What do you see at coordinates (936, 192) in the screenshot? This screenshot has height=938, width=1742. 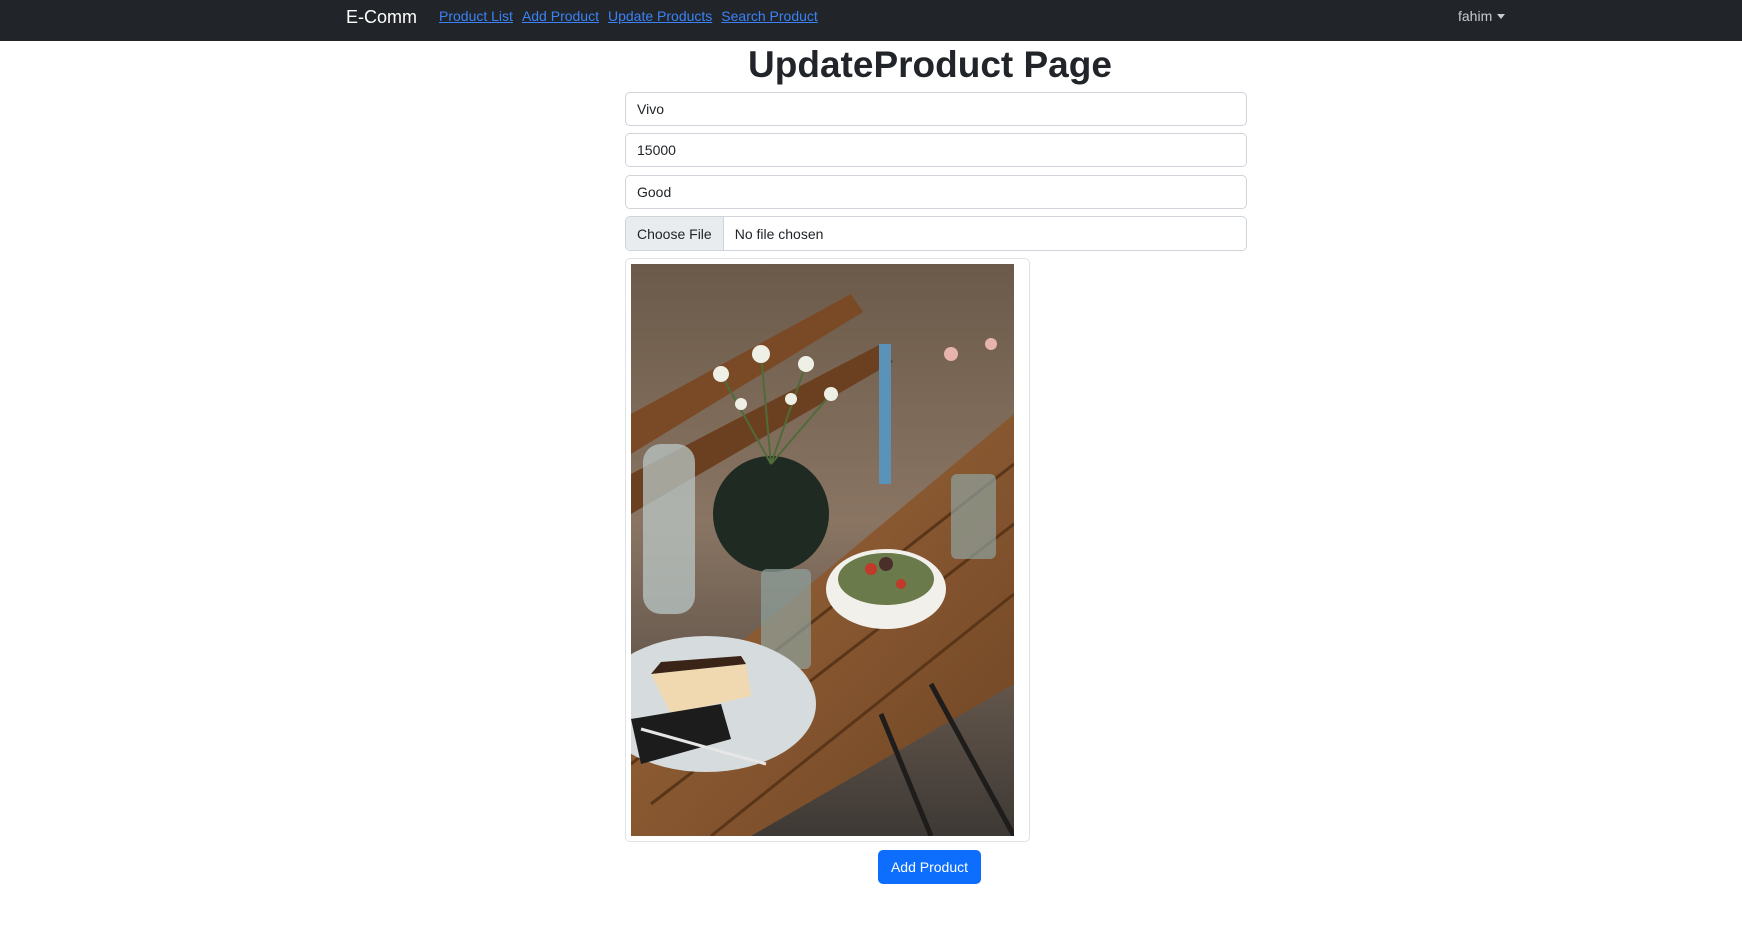 I see `product-description-input` at bounding box center [936, 192].